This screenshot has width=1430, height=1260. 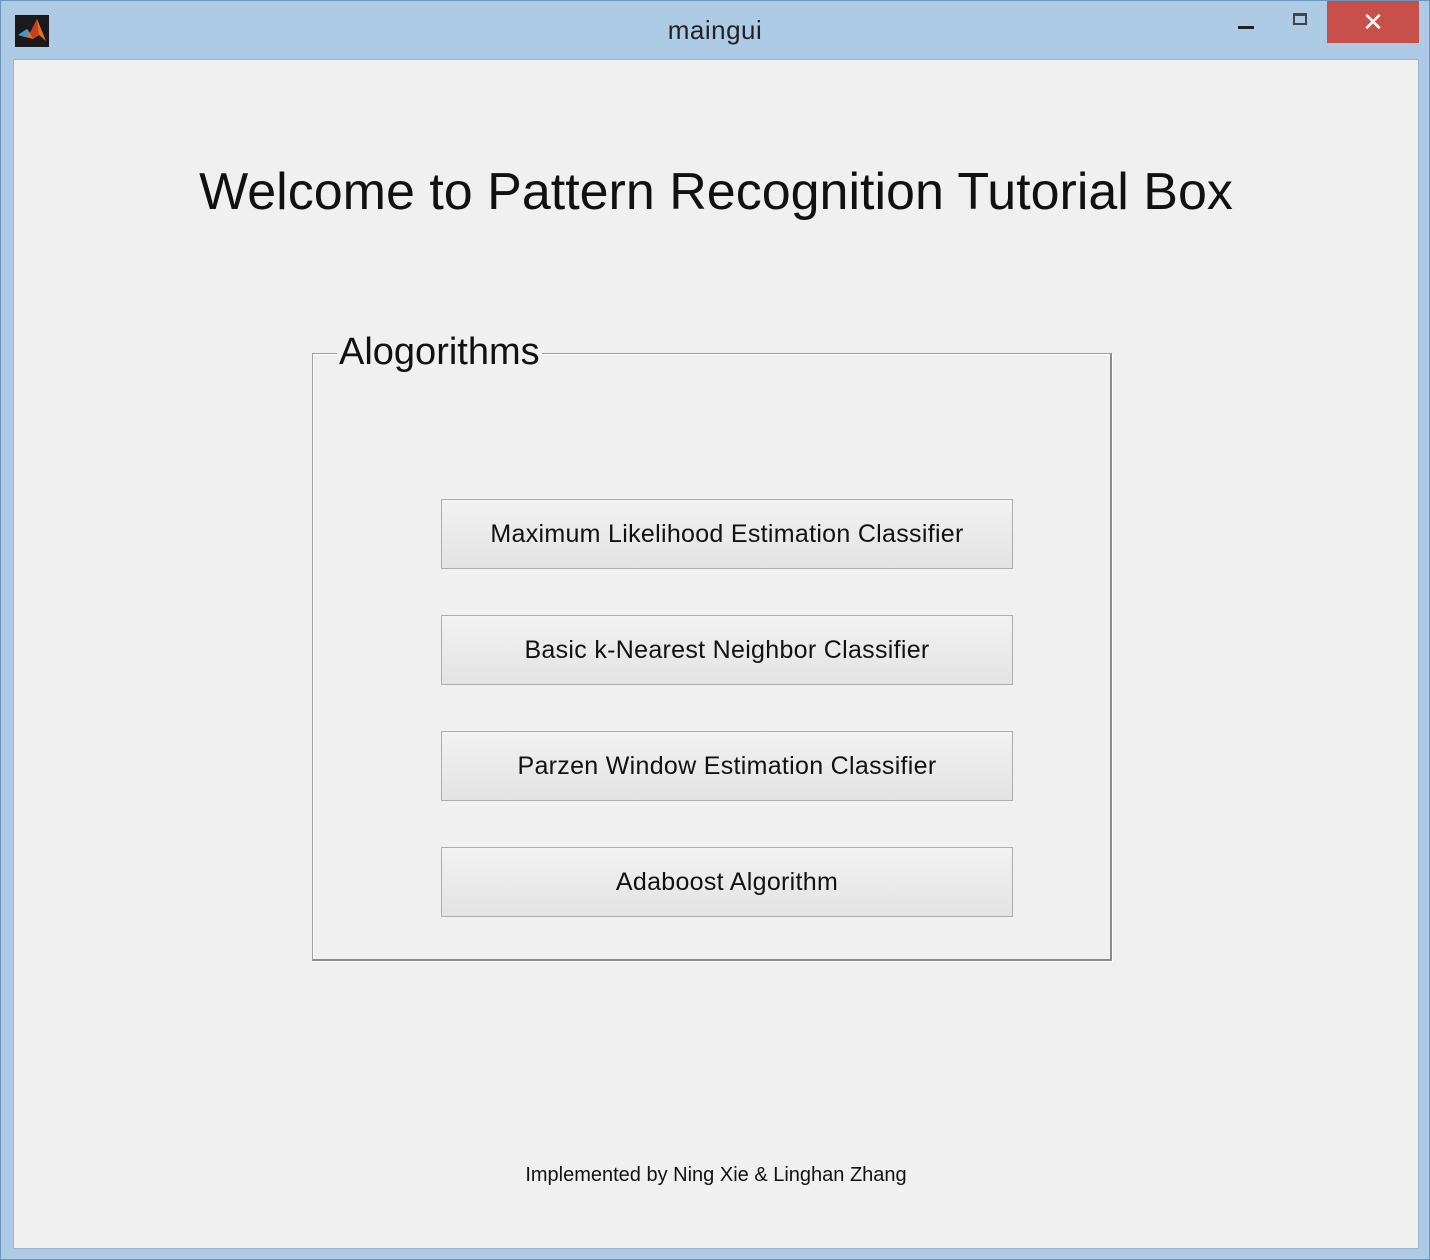 I want to click on maximize-button, so click(x=1300, y=22).